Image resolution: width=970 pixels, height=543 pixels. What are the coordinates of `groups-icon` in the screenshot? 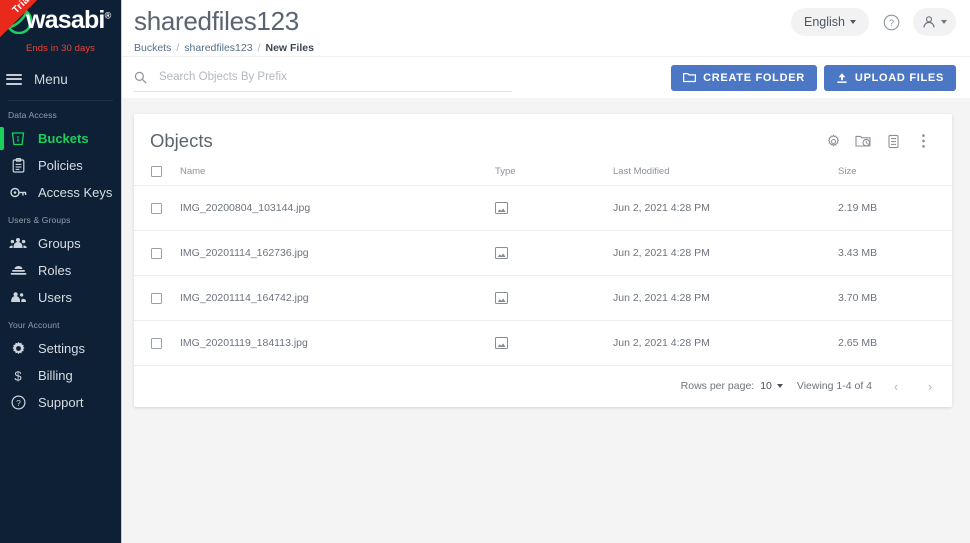 It's located at (18, 244).